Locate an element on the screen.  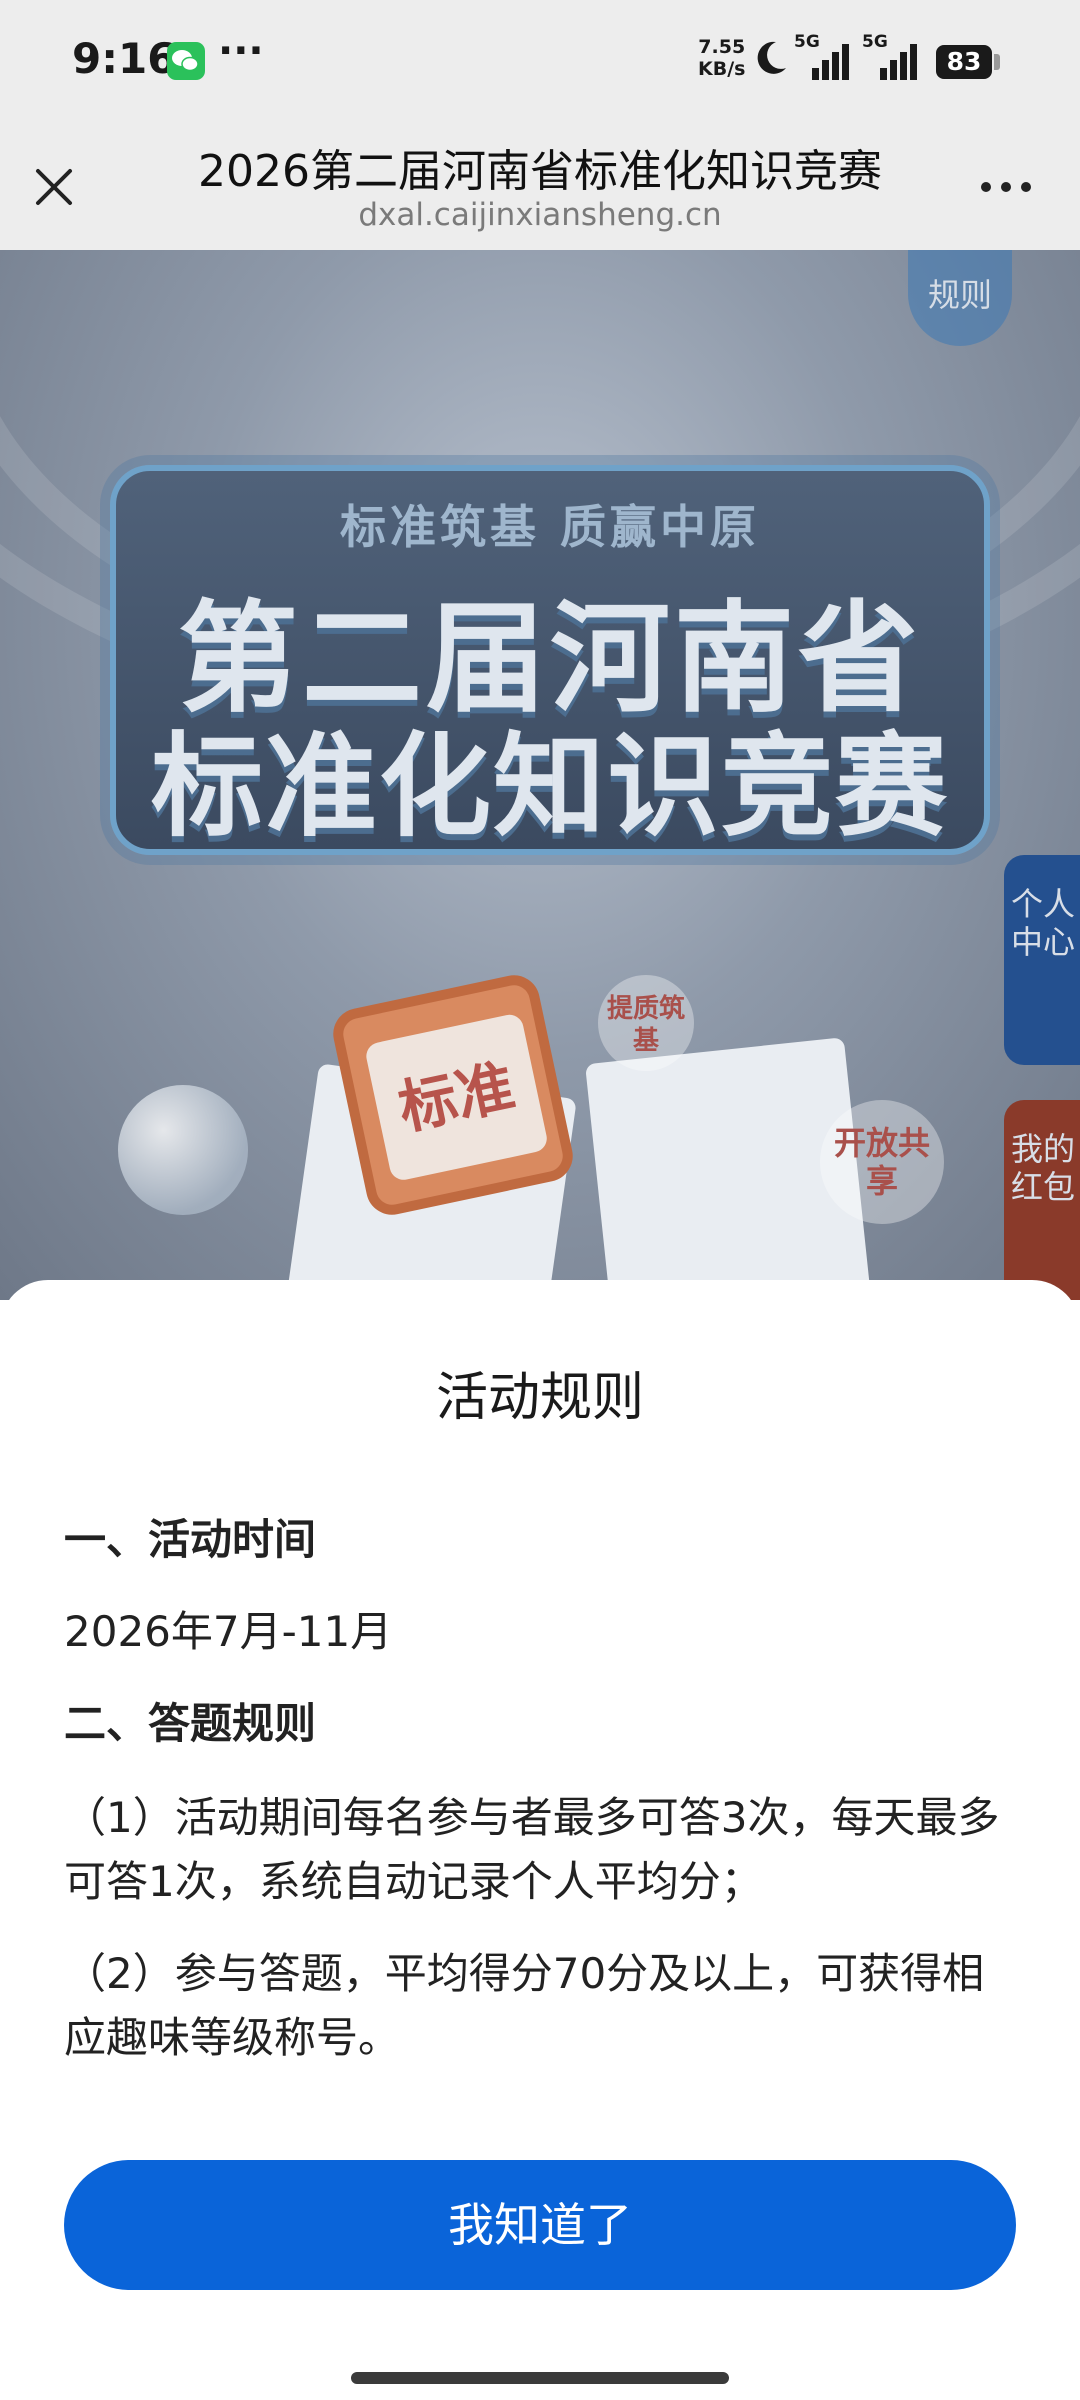
status-bar: 9:16 ··· 7.55 KB/s 5G 5G 83 is located at coordinates (540, 62).